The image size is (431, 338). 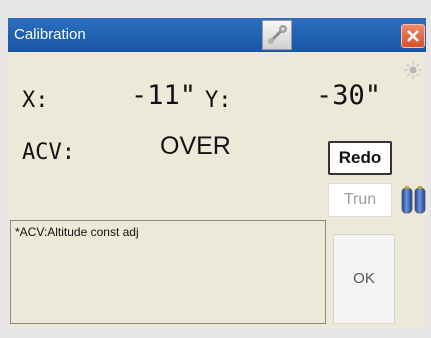 What do you see at coordinates (50, 34) in the screenshot?
I see `window-title: Calibration` at bounding box center [50, 34].